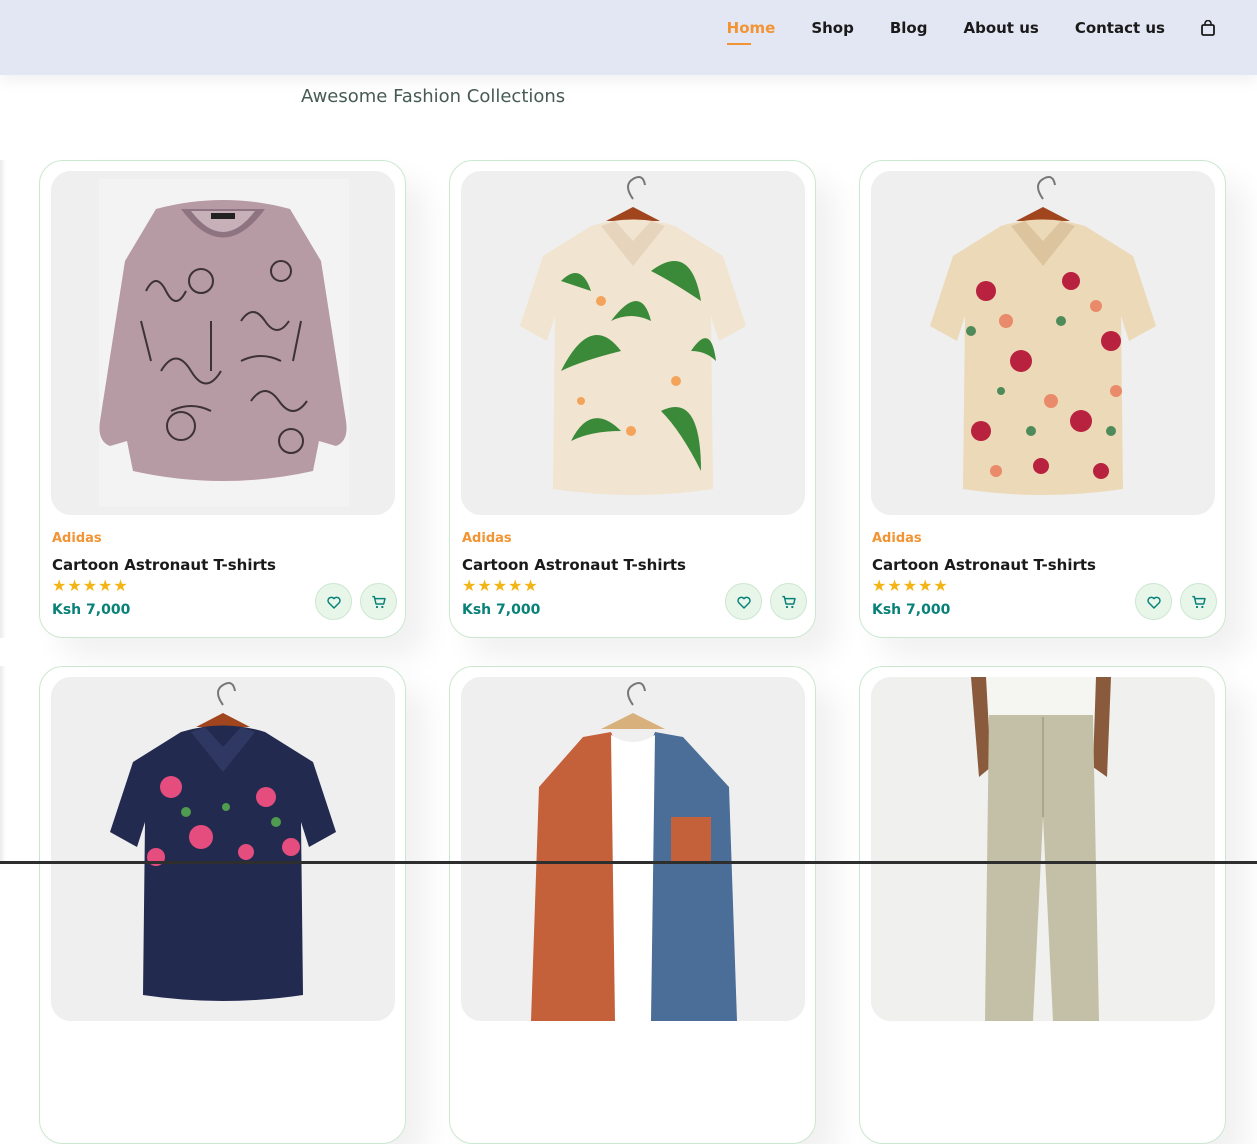  Describe the element at coordinates (832, 28) in the screenshot. I see `nav-shop: Shop` at that location.